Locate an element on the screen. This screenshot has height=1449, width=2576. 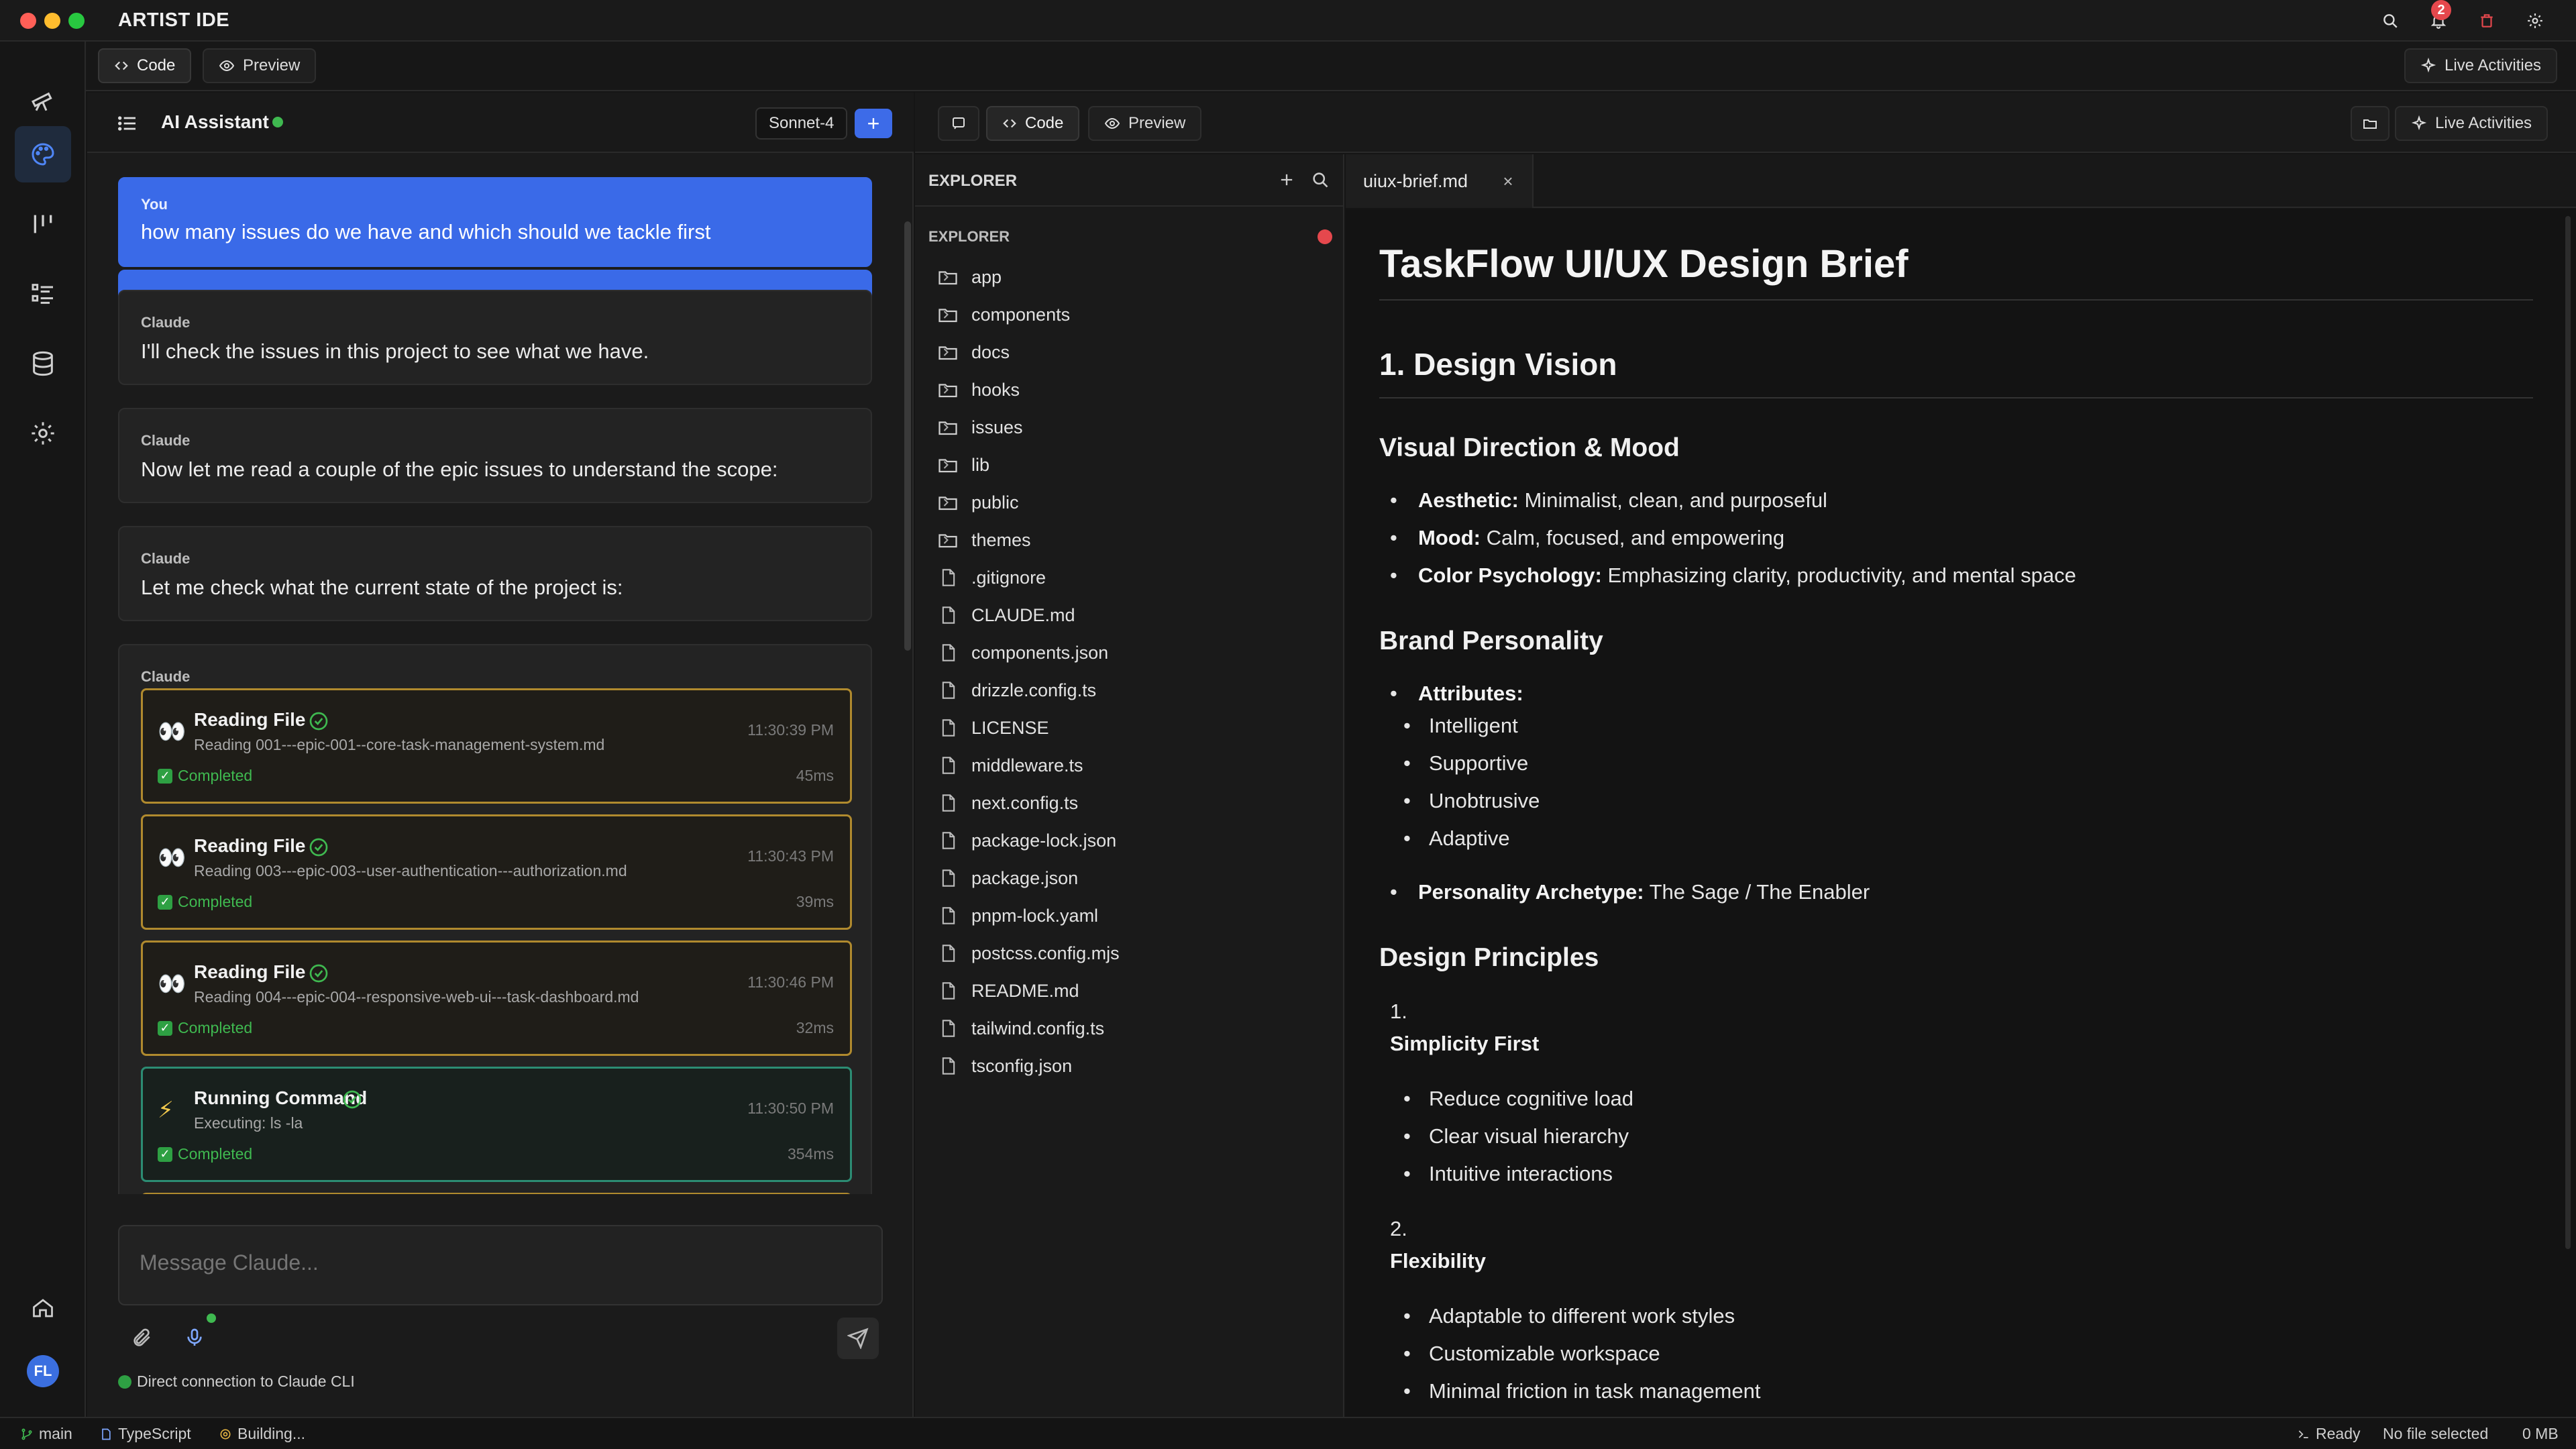
file-item: pnpm-lock.yaml is located at coordinates (1129, 916).